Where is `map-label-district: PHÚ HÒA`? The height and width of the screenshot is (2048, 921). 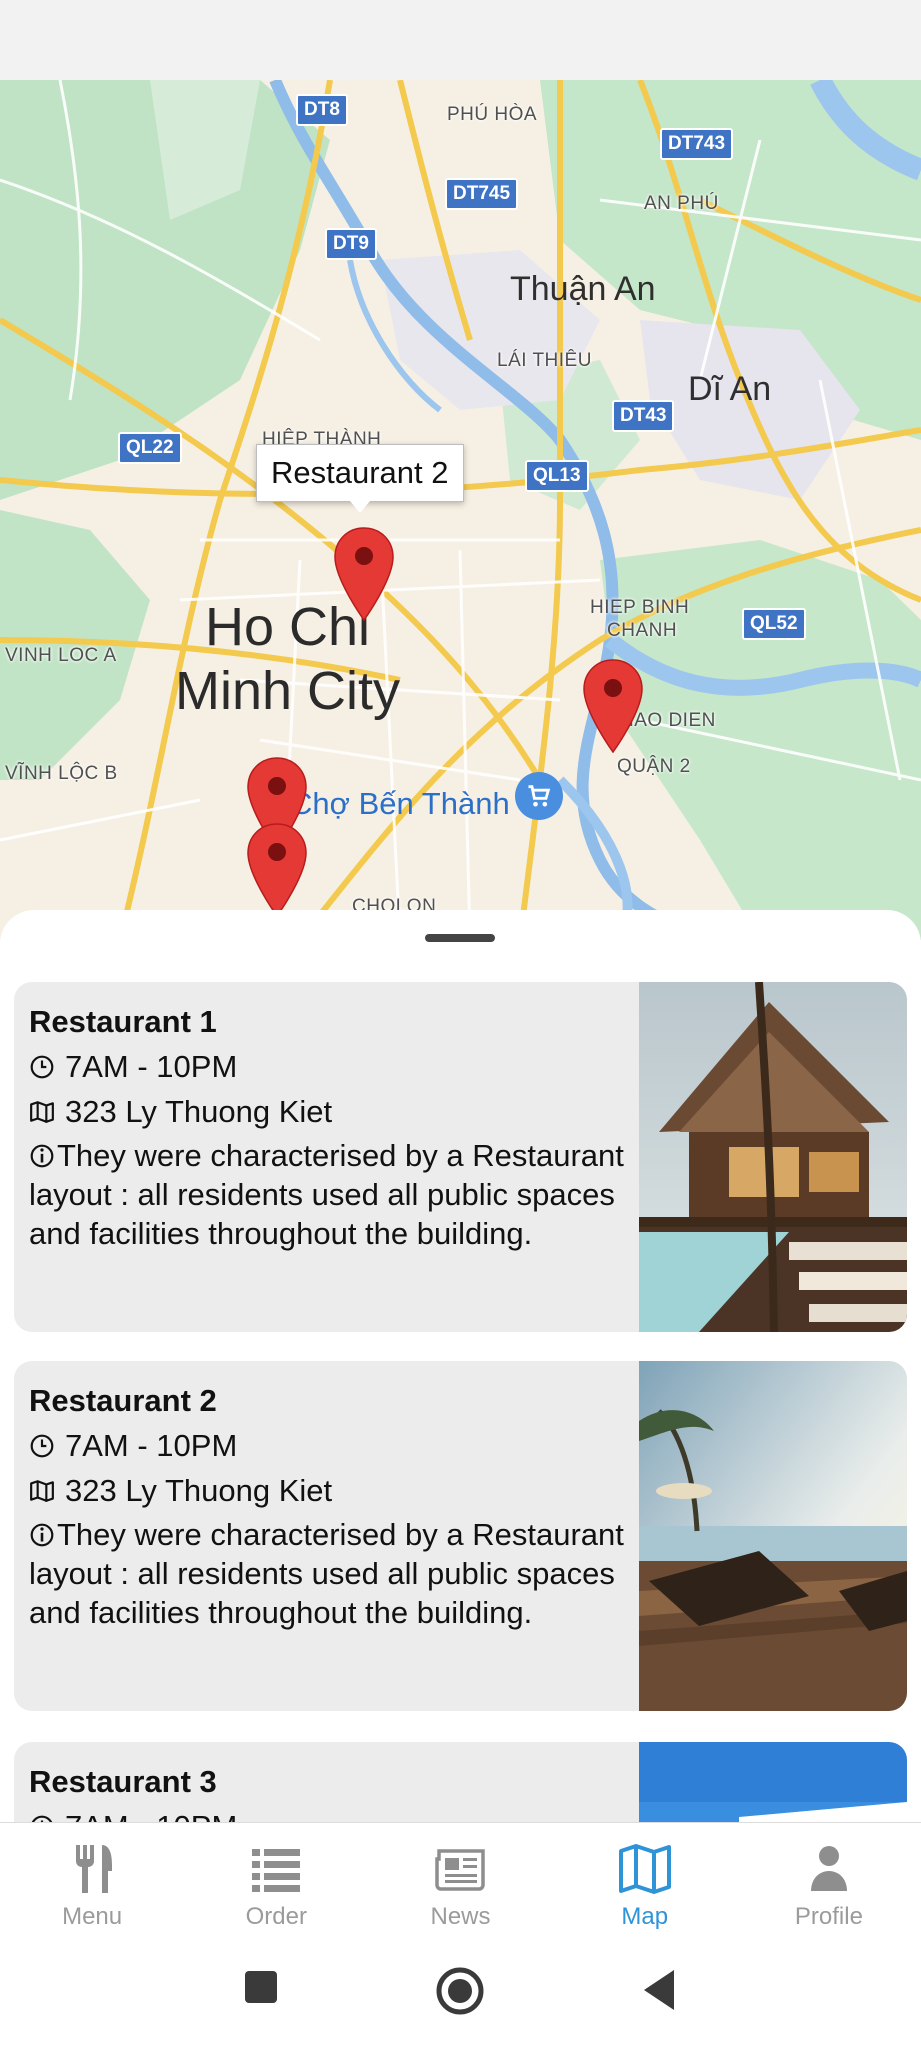
map-label-district: PHÚ HÒA is located at coordinates (492, 114).